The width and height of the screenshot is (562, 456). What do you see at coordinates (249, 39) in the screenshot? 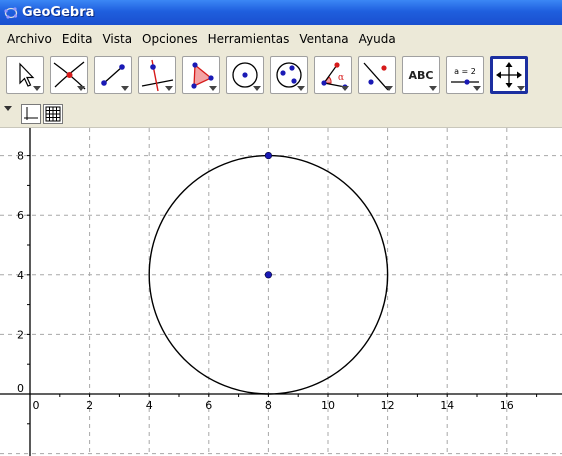
I see `menu-herramientas: Herramientas` at bounding box center [249, 39].